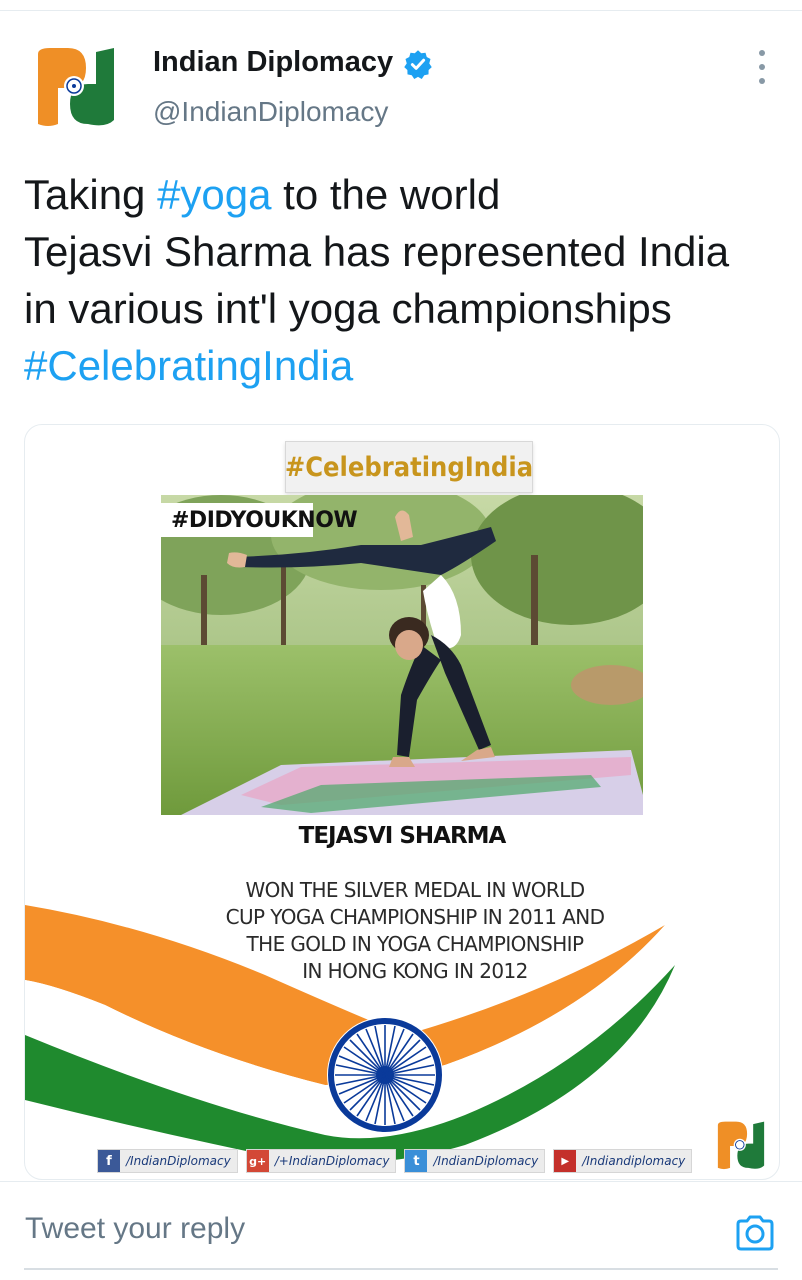  I want to click on google-plus-icon: g+, so click(257, 1161).